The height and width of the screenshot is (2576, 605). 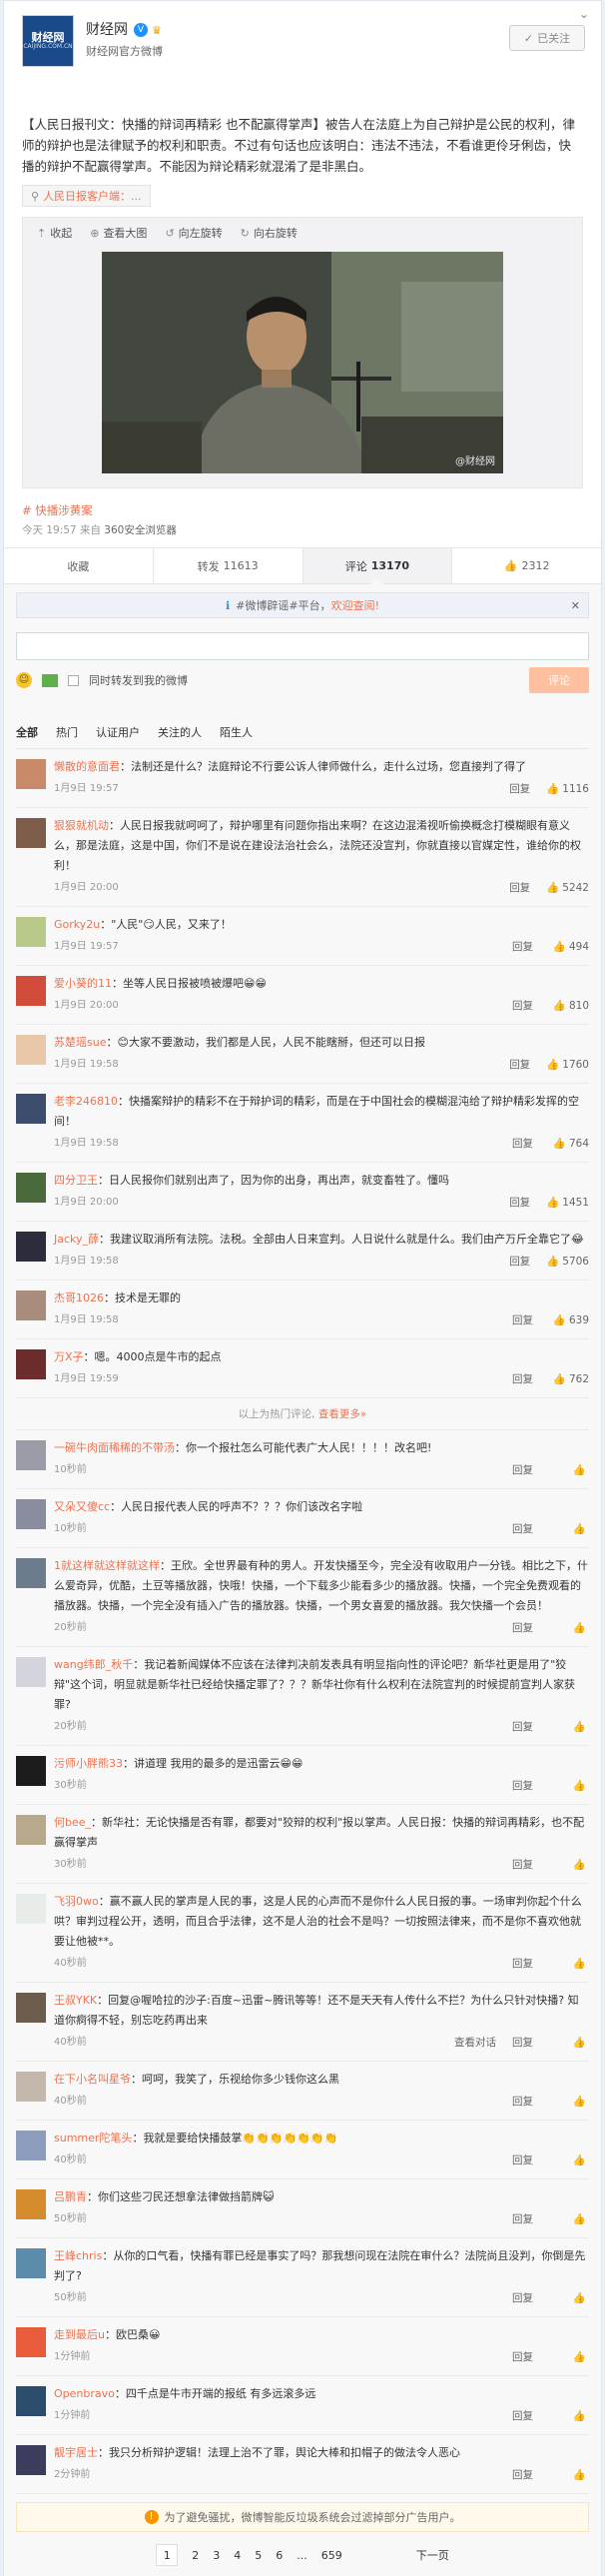 I want to click on rotate-left-button: ↺ 向左旋转, so click(x=193, y=233).